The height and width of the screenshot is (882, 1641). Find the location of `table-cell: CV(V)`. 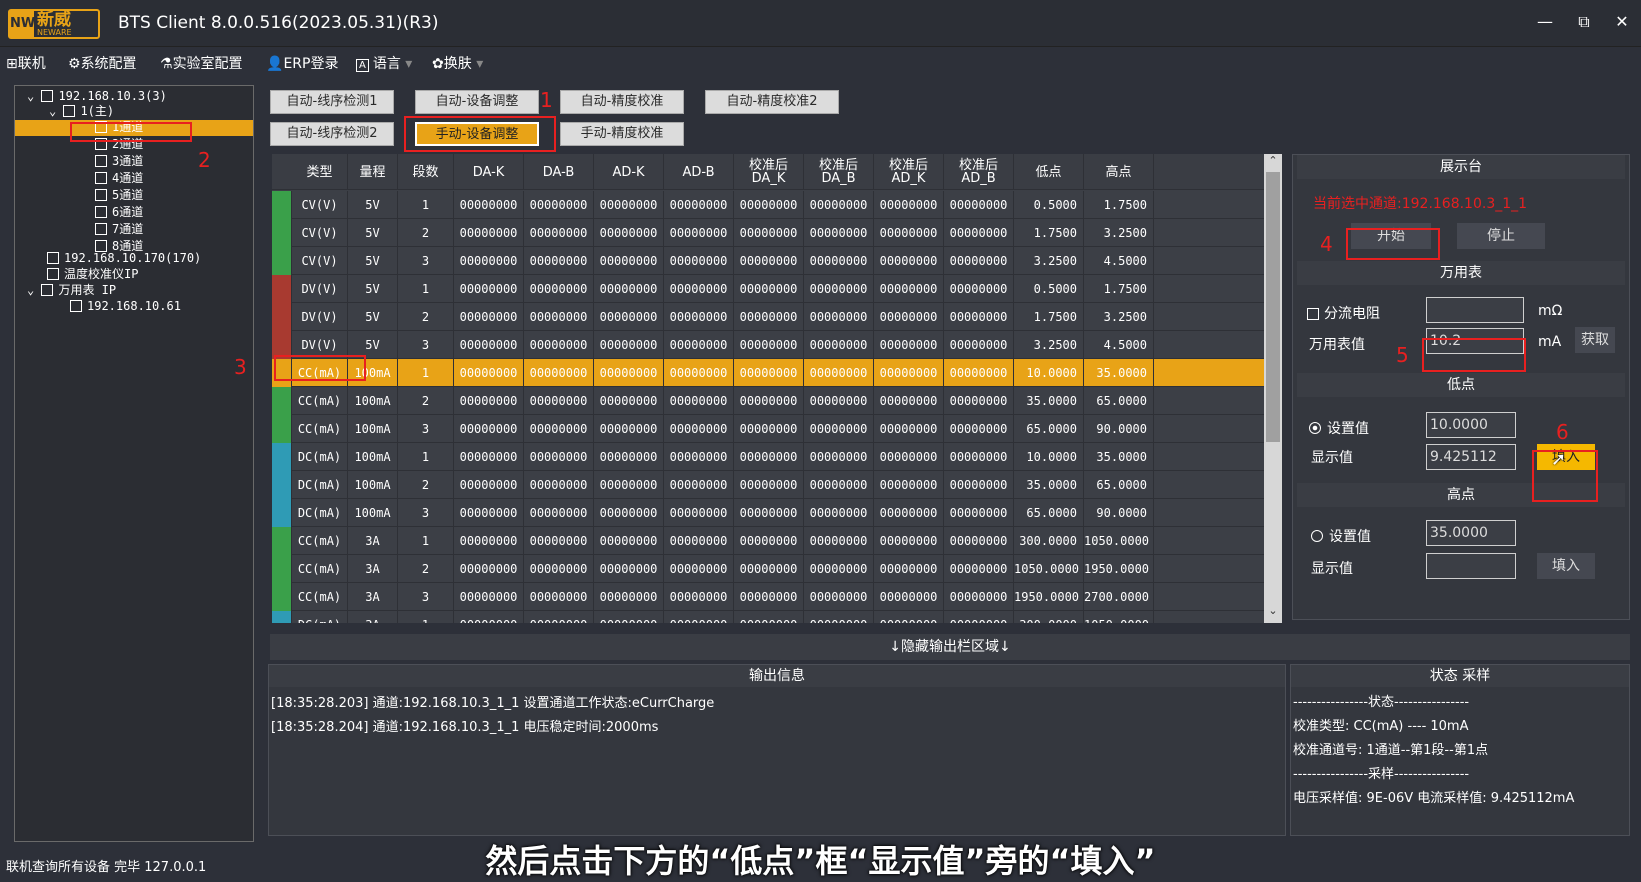

table-cell: CV(V) is located at coordinates (320, 233).